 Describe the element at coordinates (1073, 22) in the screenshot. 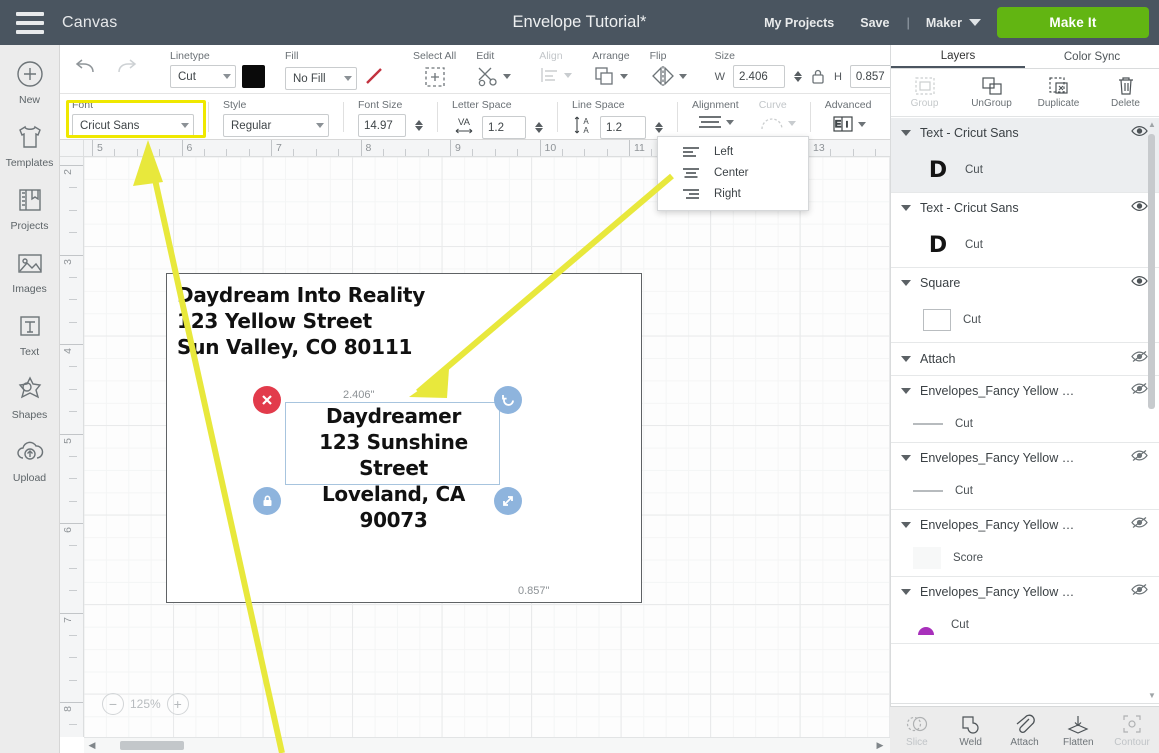

I see `make-it-button: Make It` at that location.